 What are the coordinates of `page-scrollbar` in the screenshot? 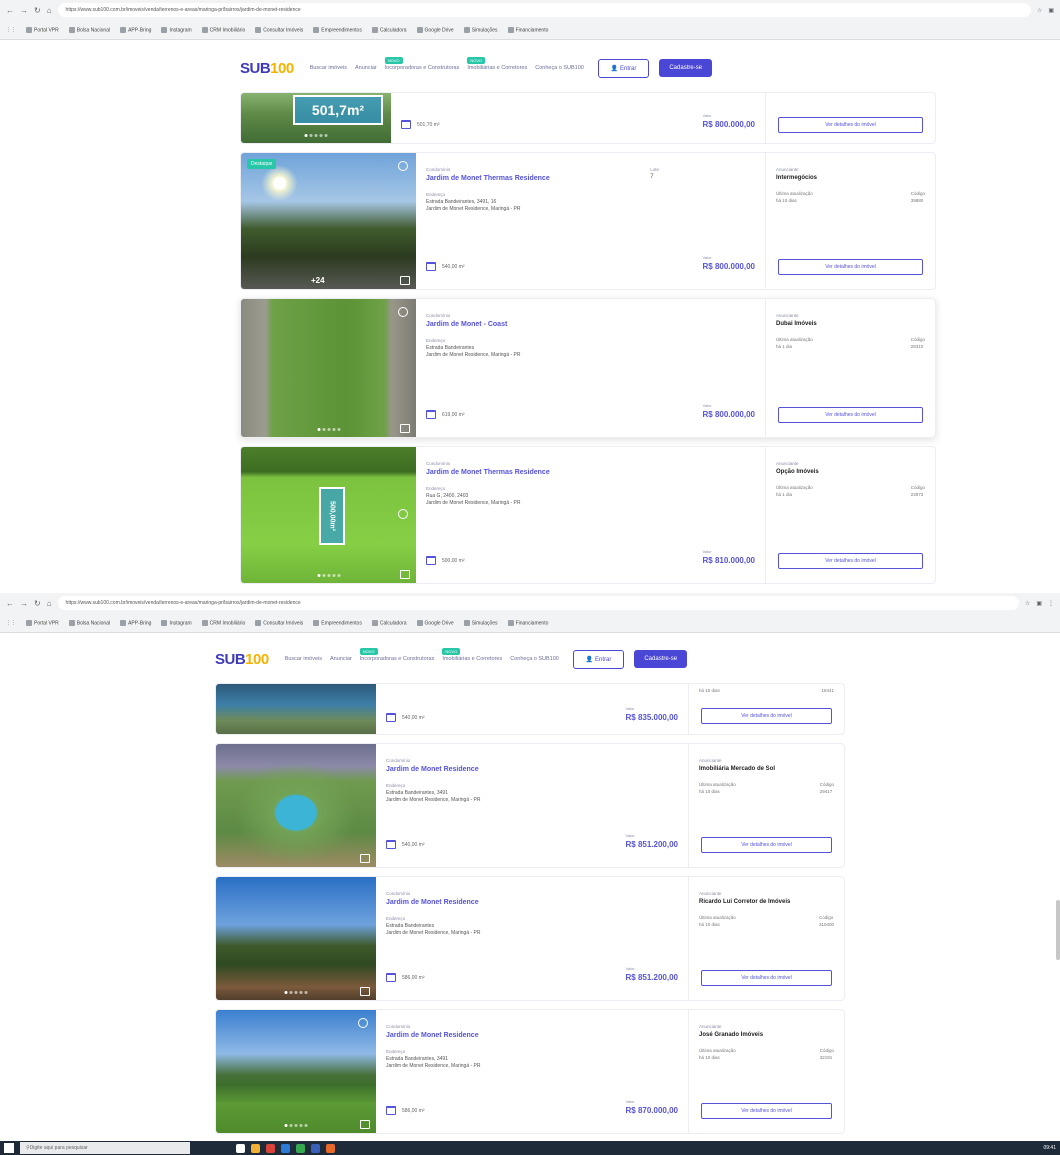 It's located at (1058, 930).